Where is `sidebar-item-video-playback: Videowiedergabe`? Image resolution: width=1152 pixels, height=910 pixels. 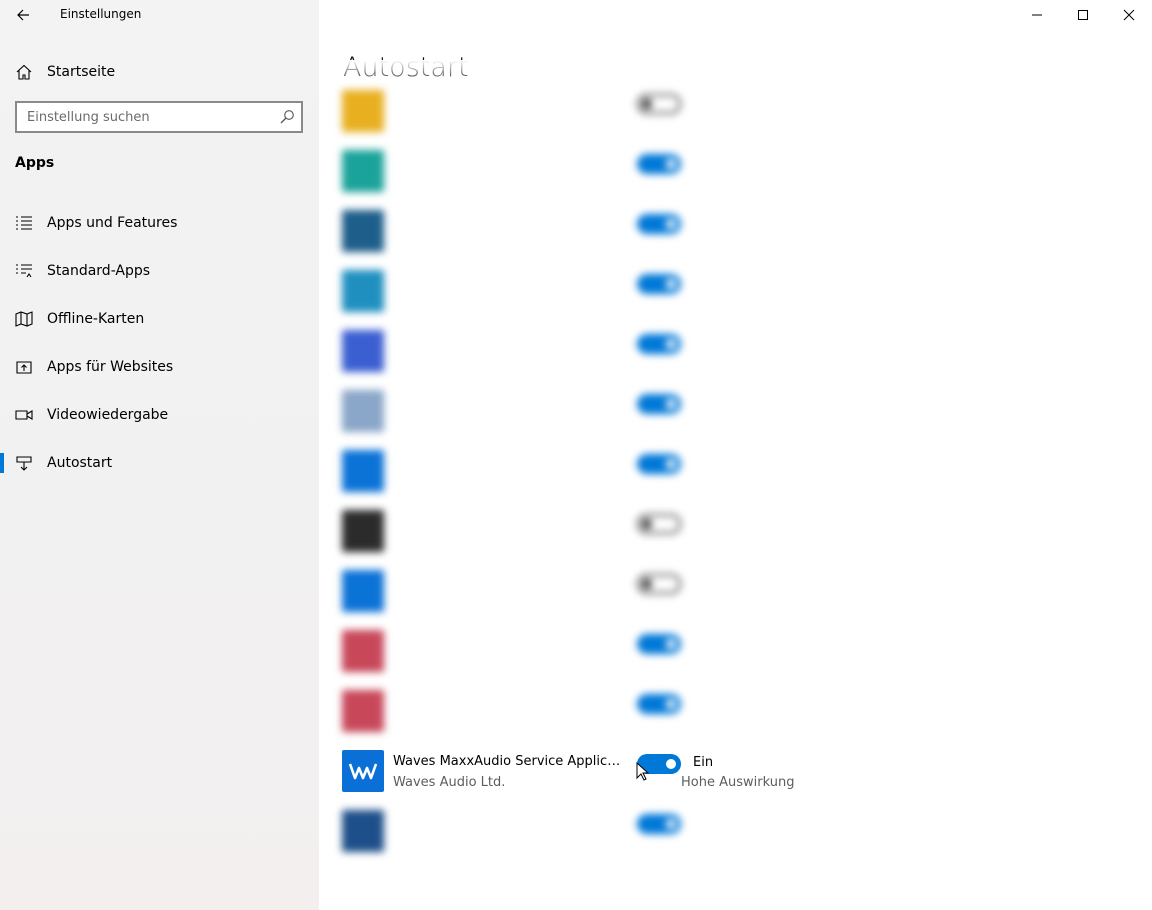
sidebar-item-video-playback: Videowiedergabe is located at coordinates (159, 415).